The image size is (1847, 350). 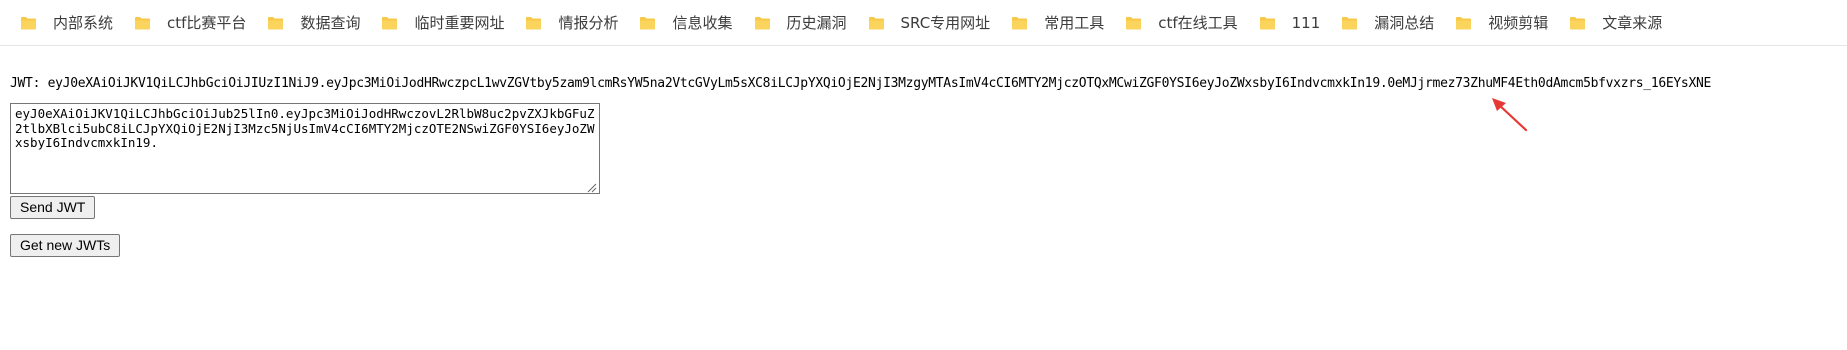 I want to click on bookmark-label: 漏洞总结, so click(x=1404, y=23).